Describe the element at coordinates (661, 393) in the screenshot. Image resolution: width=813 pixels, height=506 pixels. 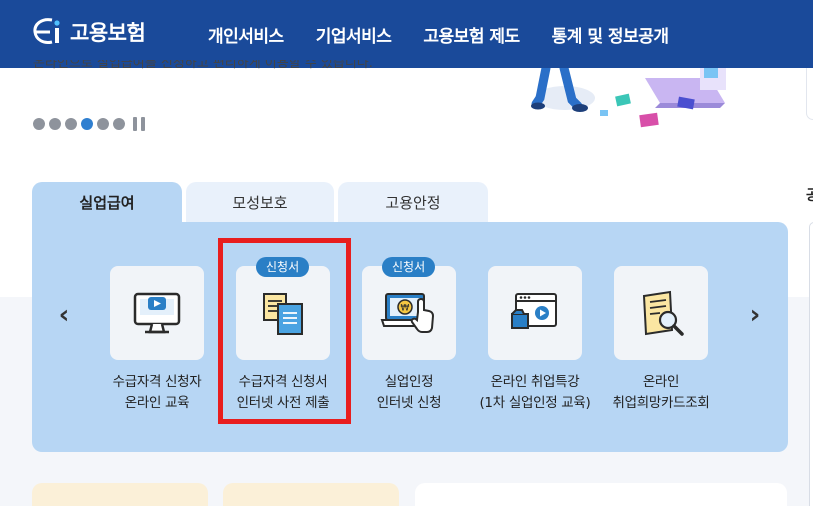
I see `service-label-job-card-lookup: 온라인 취업희망카드조회` at that location.